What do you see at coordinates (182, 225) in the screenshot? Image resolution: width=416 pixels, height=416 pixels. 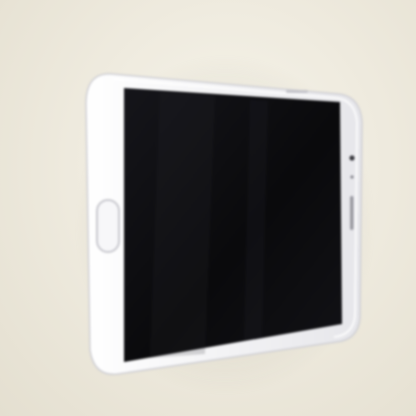 I see `screen-reflection` at bounding box center [182, 225].